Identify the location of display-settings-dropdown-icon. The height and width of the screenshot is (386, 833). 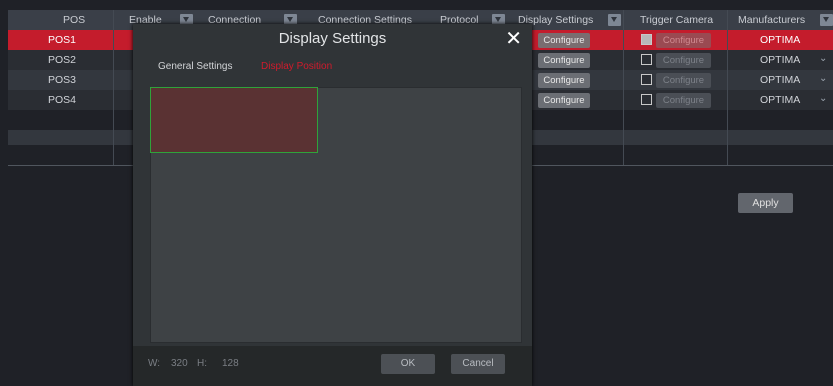
(614, 20).